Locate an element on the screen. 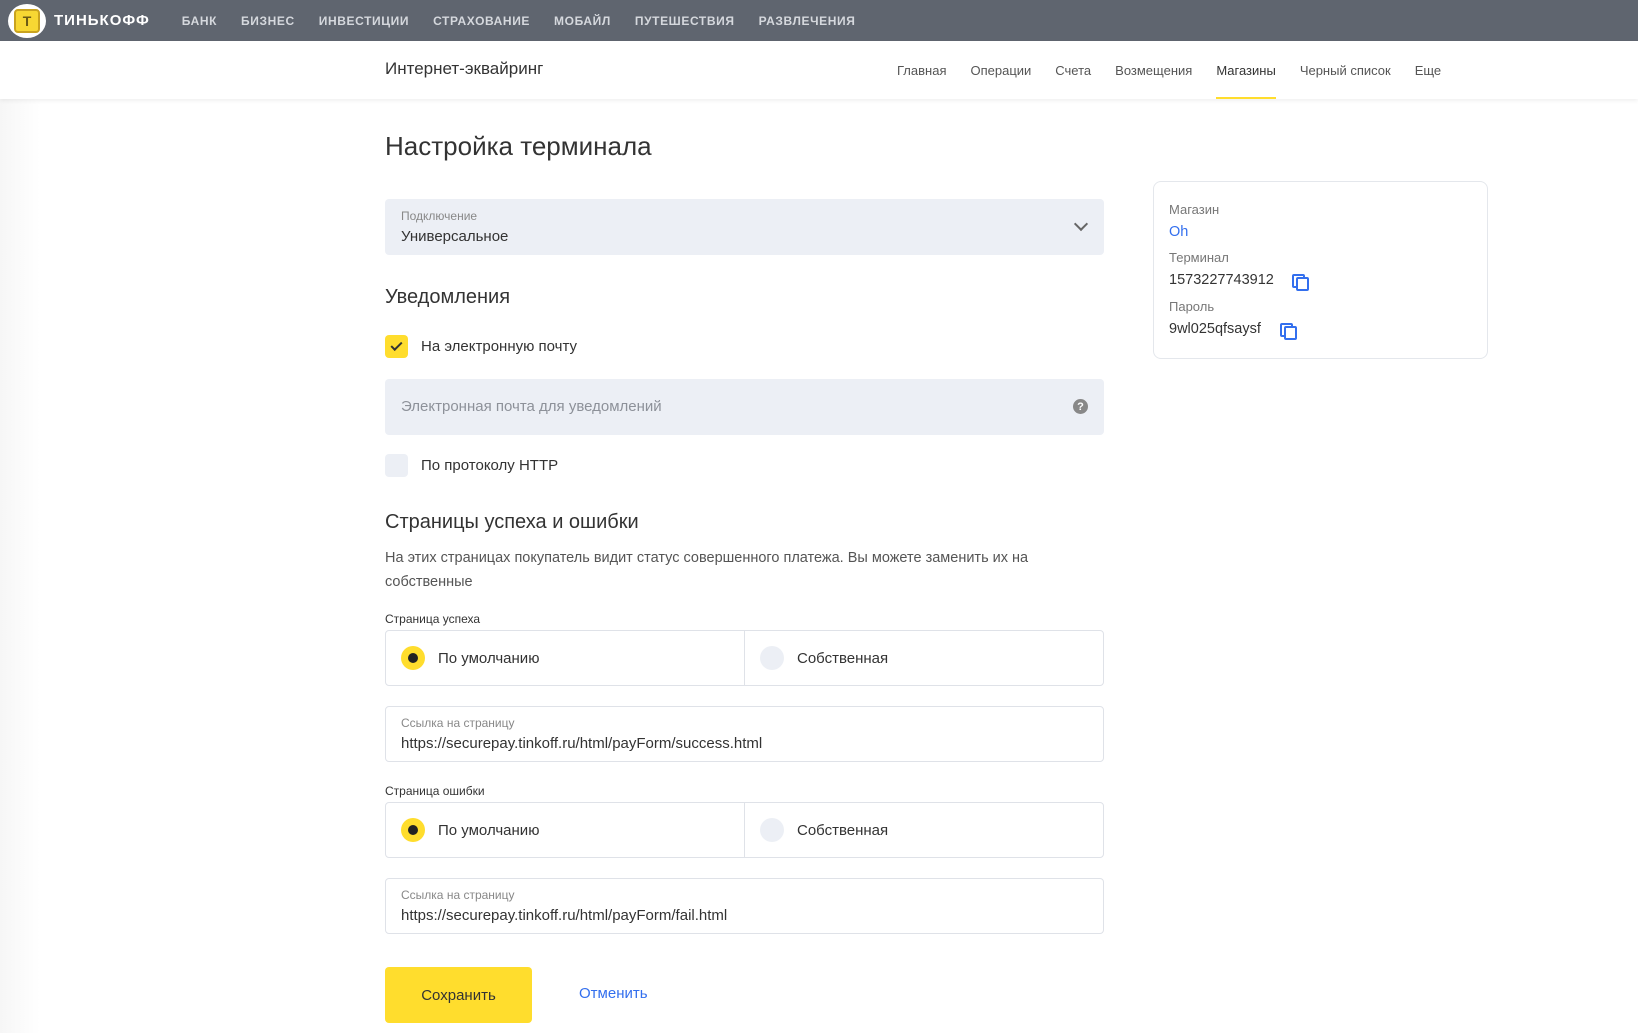 Image resolution: width=1638 pixels, height=1033 pixels. save-button: Сохранить is located at coordinates (458, 995).